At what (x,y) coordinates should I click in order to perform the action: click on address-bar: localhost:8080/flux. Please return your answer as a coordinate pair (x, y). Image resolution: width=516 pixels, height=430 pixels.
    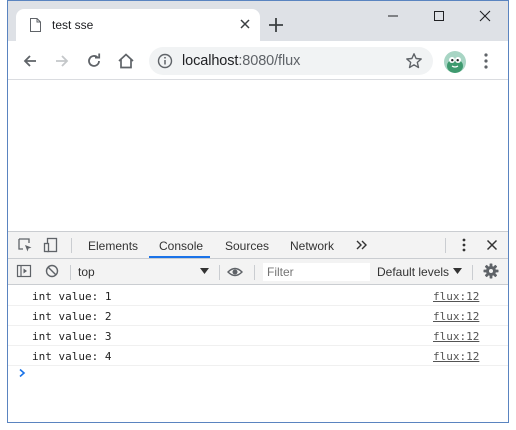
    Looking at the image, I should click on (291, 61).